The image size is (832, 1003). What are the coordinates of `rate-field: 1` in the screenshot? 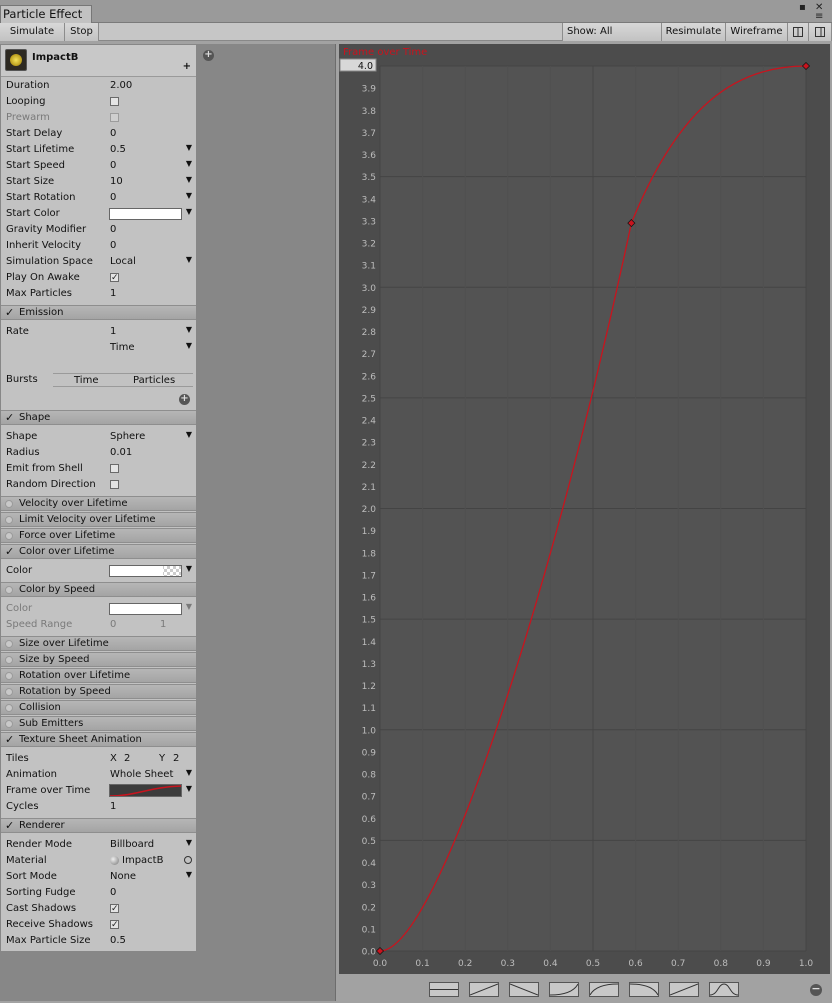 It's located at (113, 331).